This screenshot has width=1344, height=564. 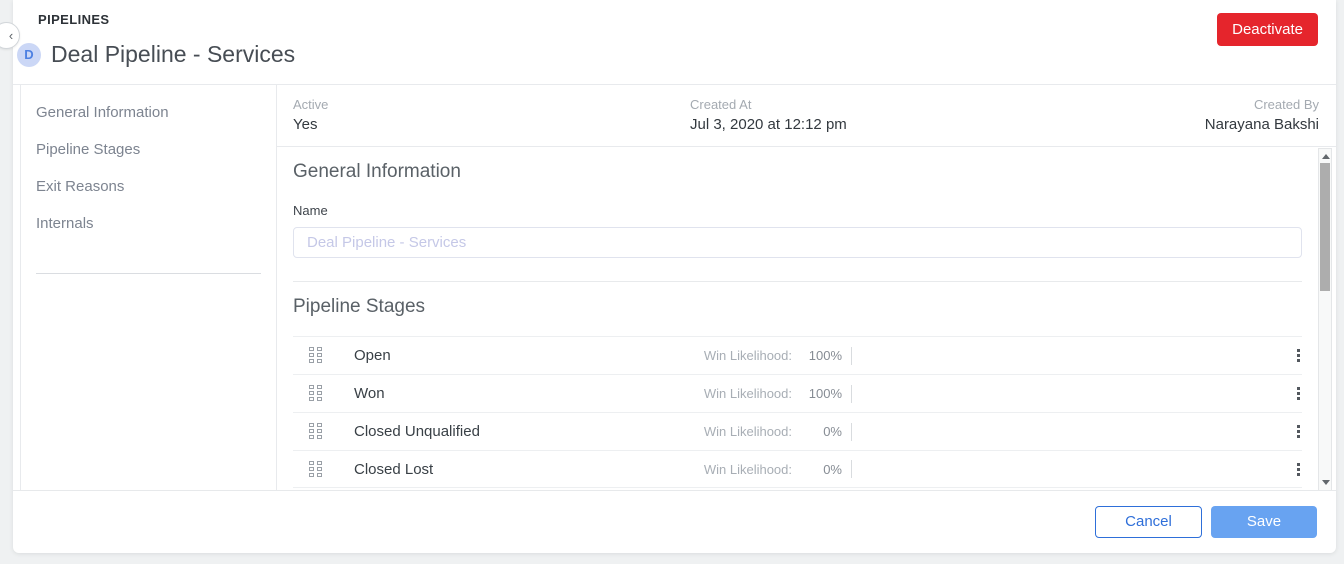 I want to click on meta-label: Created By, so click(x=1286, y=104).